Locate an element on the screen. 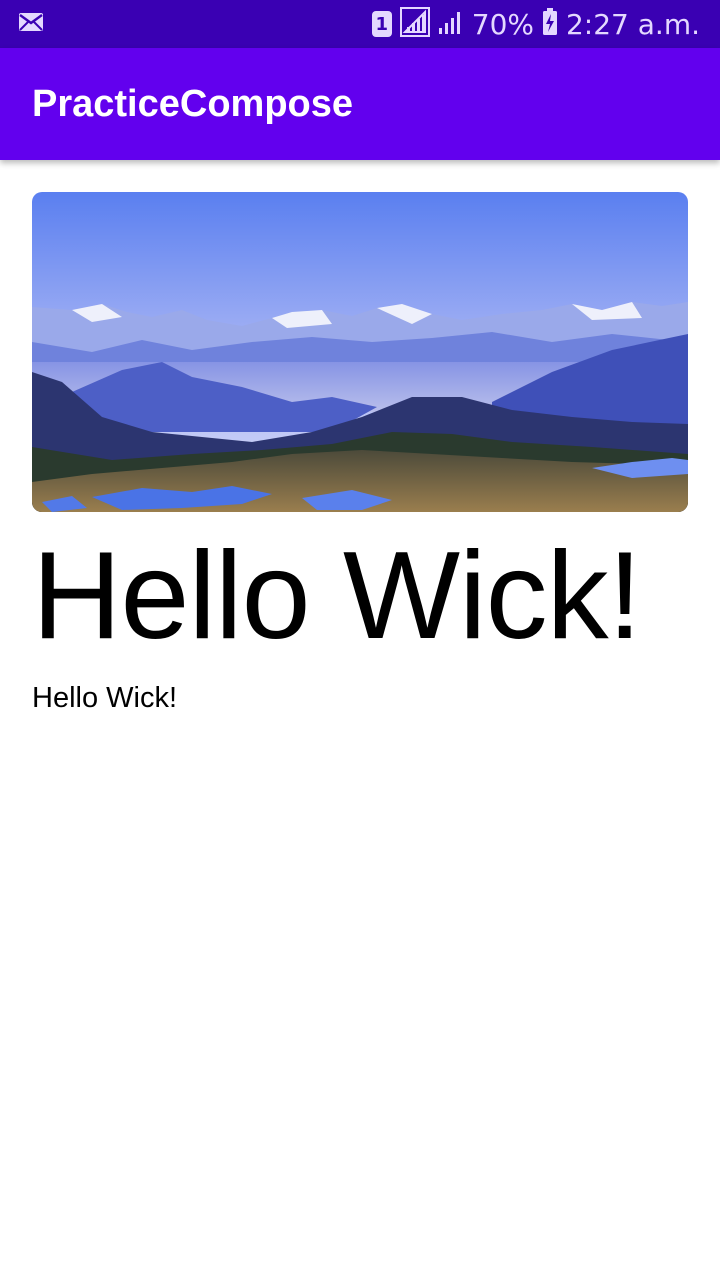 The height and width of the screenshot is (1280, 720). app-bar: PracticeCompose is located at coordinates (360, 104).